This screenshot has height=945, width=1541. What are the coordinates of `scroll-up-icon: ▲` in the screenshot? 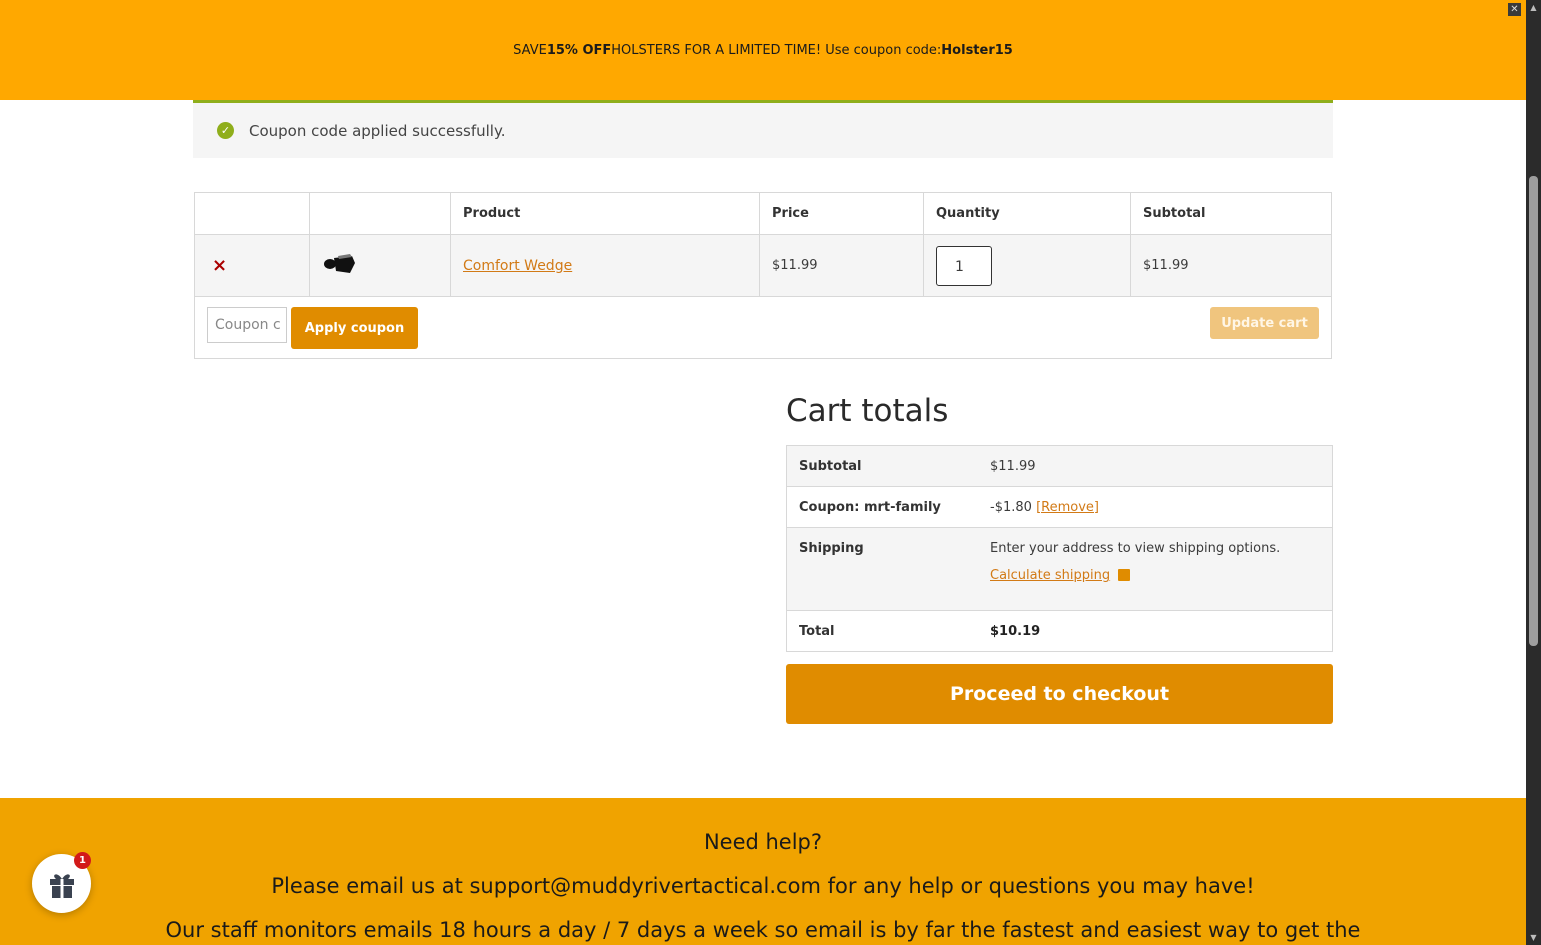 It's located at (1533, 7).